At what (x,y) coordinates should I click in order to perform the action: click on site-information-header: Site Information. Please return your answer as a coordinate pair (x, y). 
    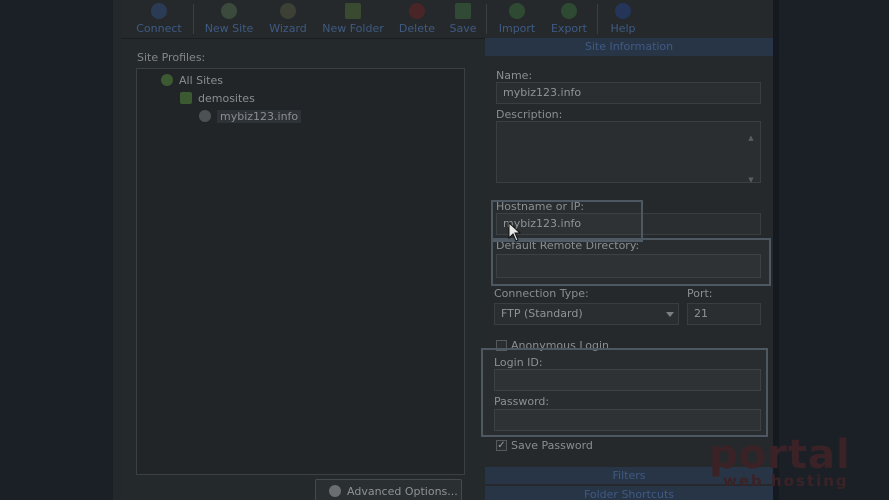
    Looking at the image, I should click on (629, 47).